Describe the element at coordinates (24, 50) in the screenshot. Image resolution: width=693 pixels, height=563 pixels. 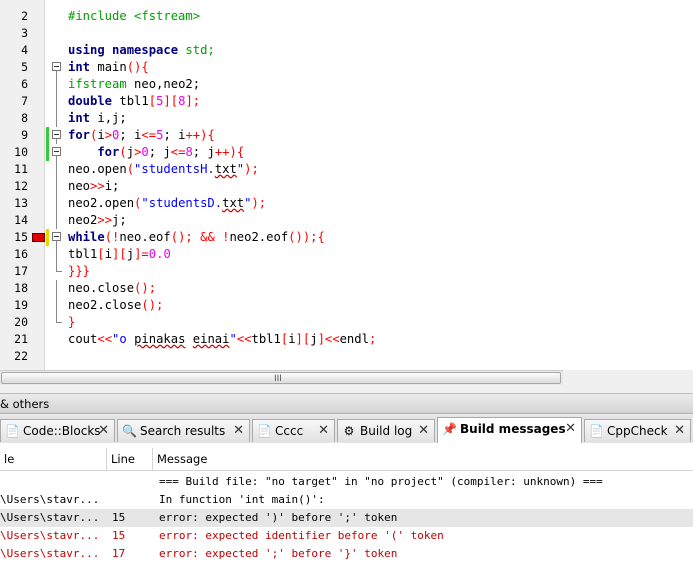
I see `line-number: 4` at that location.